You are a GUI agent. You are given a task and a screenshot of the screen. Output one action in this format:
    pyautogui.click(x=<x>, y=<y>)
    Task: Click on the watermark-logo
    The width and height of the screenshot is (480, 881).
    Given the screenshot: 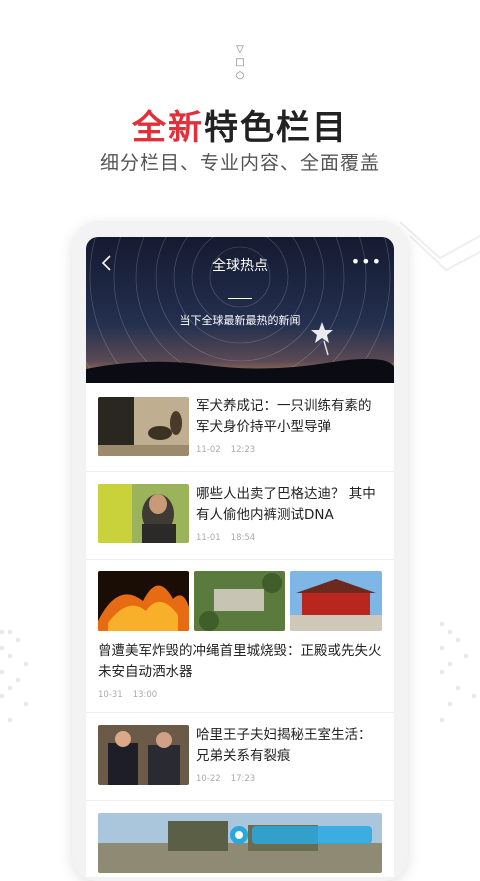 What is the action you would take?
    pyautogui.click(x=301, y=835)
    